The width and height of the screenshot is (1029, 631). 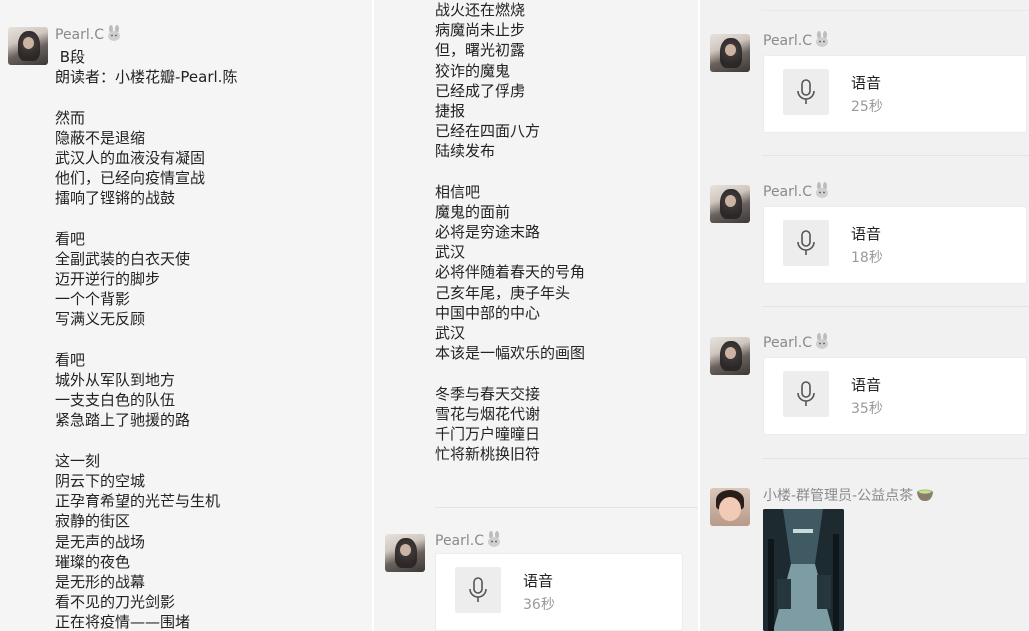 What do you see at coordinates (78, 460) in the screenshot?
I see `poem-line: 这一刻` at bounding box center [78, 460].